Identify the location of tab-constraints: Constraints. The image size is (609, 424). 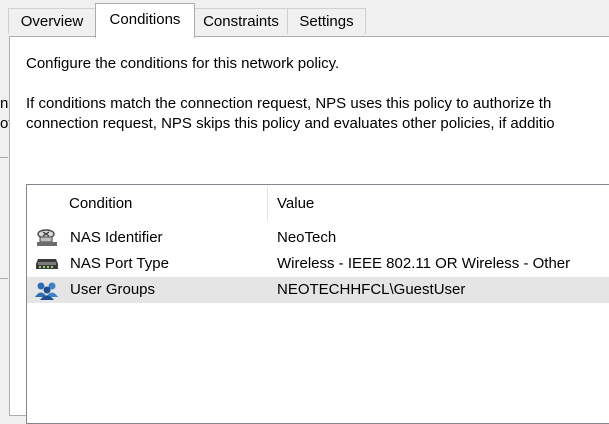
(241, 21).